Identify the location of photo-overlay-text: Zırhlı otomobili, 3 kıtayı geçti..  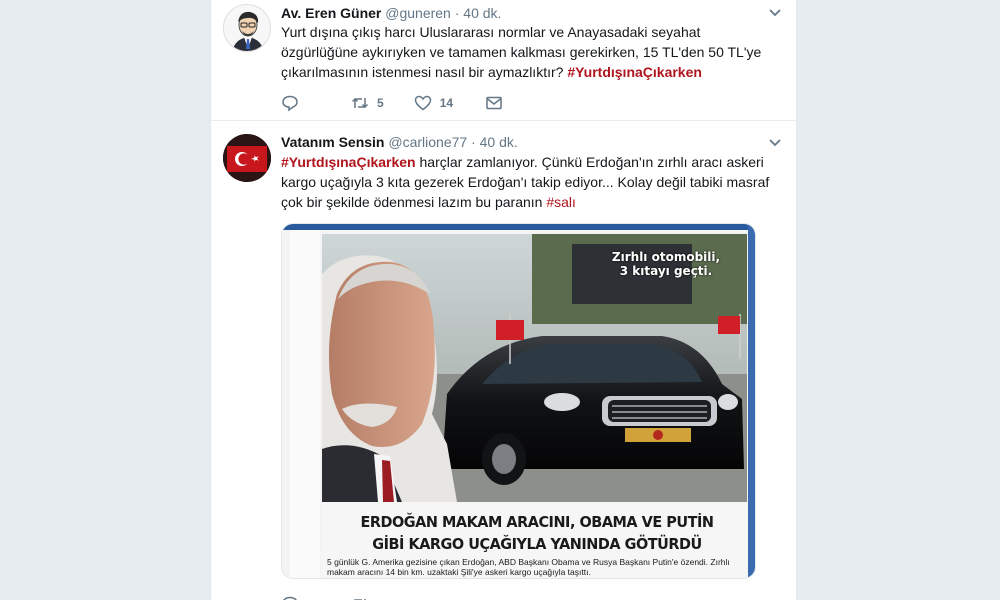
(666, 264).